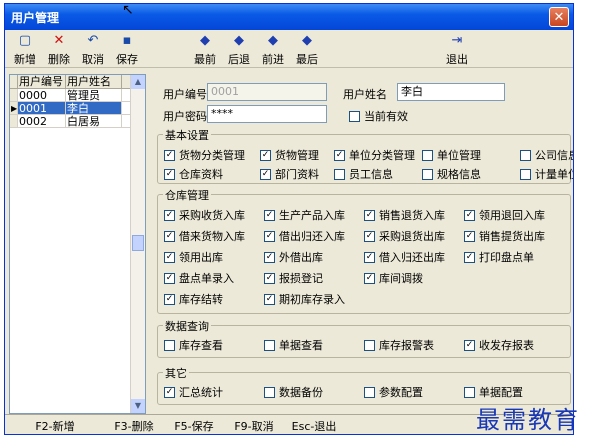 The image size is (597, 446). What do you see at coordinates (77, 95) in the screenshot?
I see `table-row: 0000 管理员` at bounding box center [77, 95].